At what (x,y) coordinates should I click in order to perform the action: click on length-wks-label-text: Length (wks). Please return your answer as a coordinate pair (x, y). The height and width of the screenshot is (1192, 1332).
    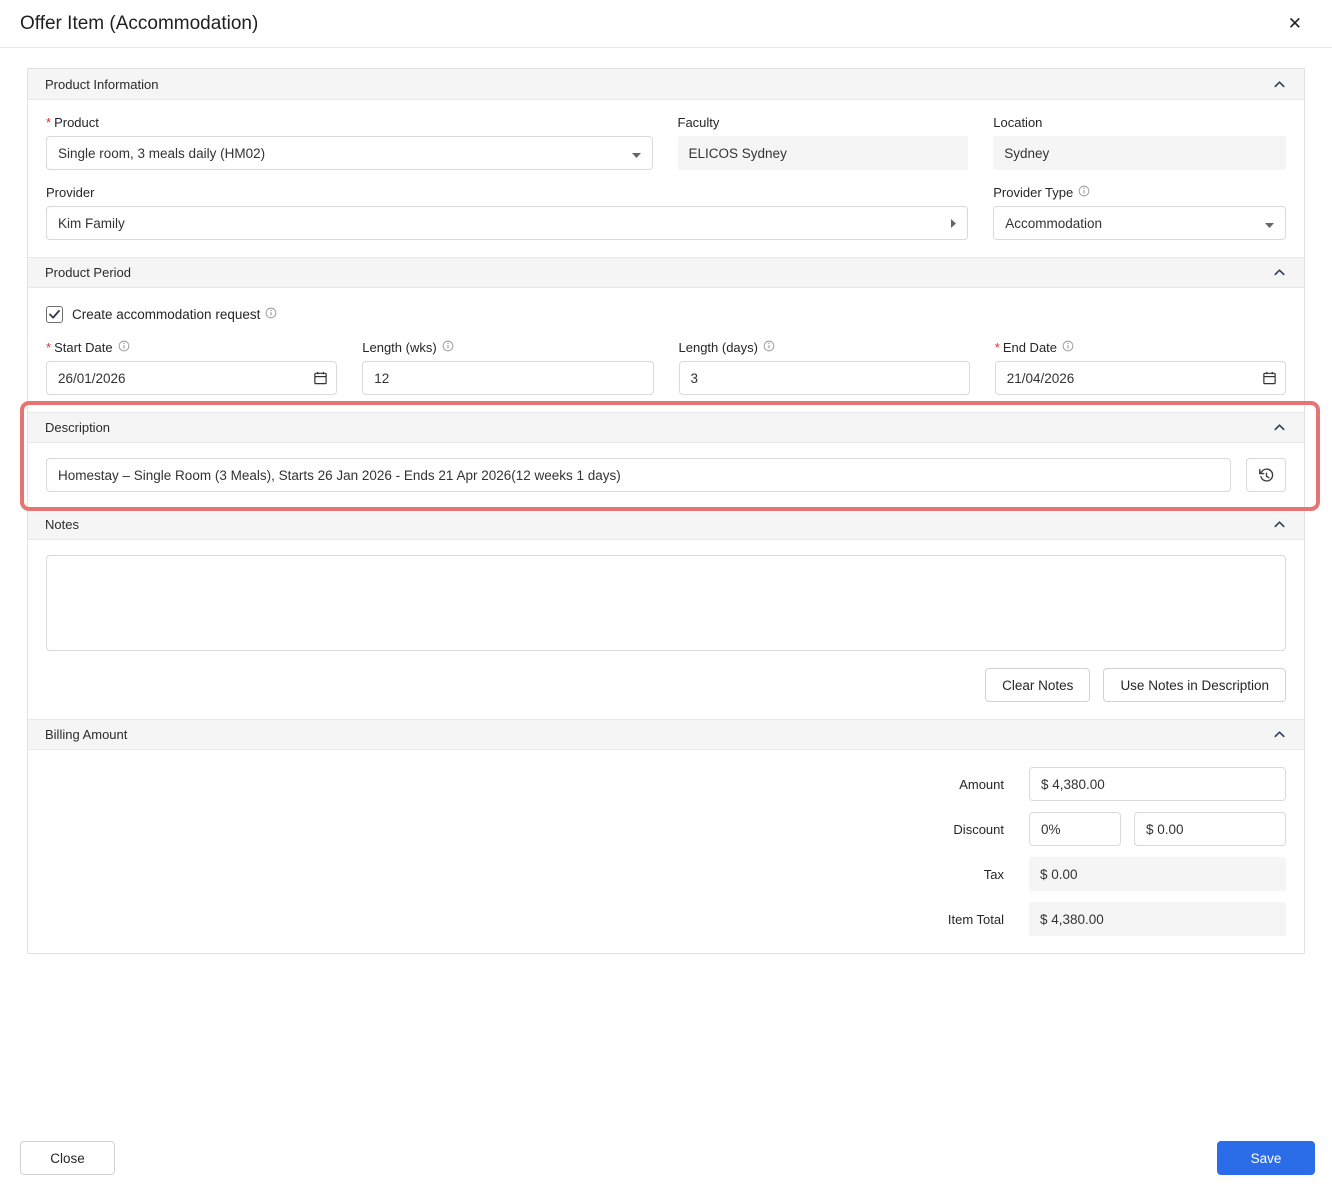
    Looking at the image, I should click on (399, 347).